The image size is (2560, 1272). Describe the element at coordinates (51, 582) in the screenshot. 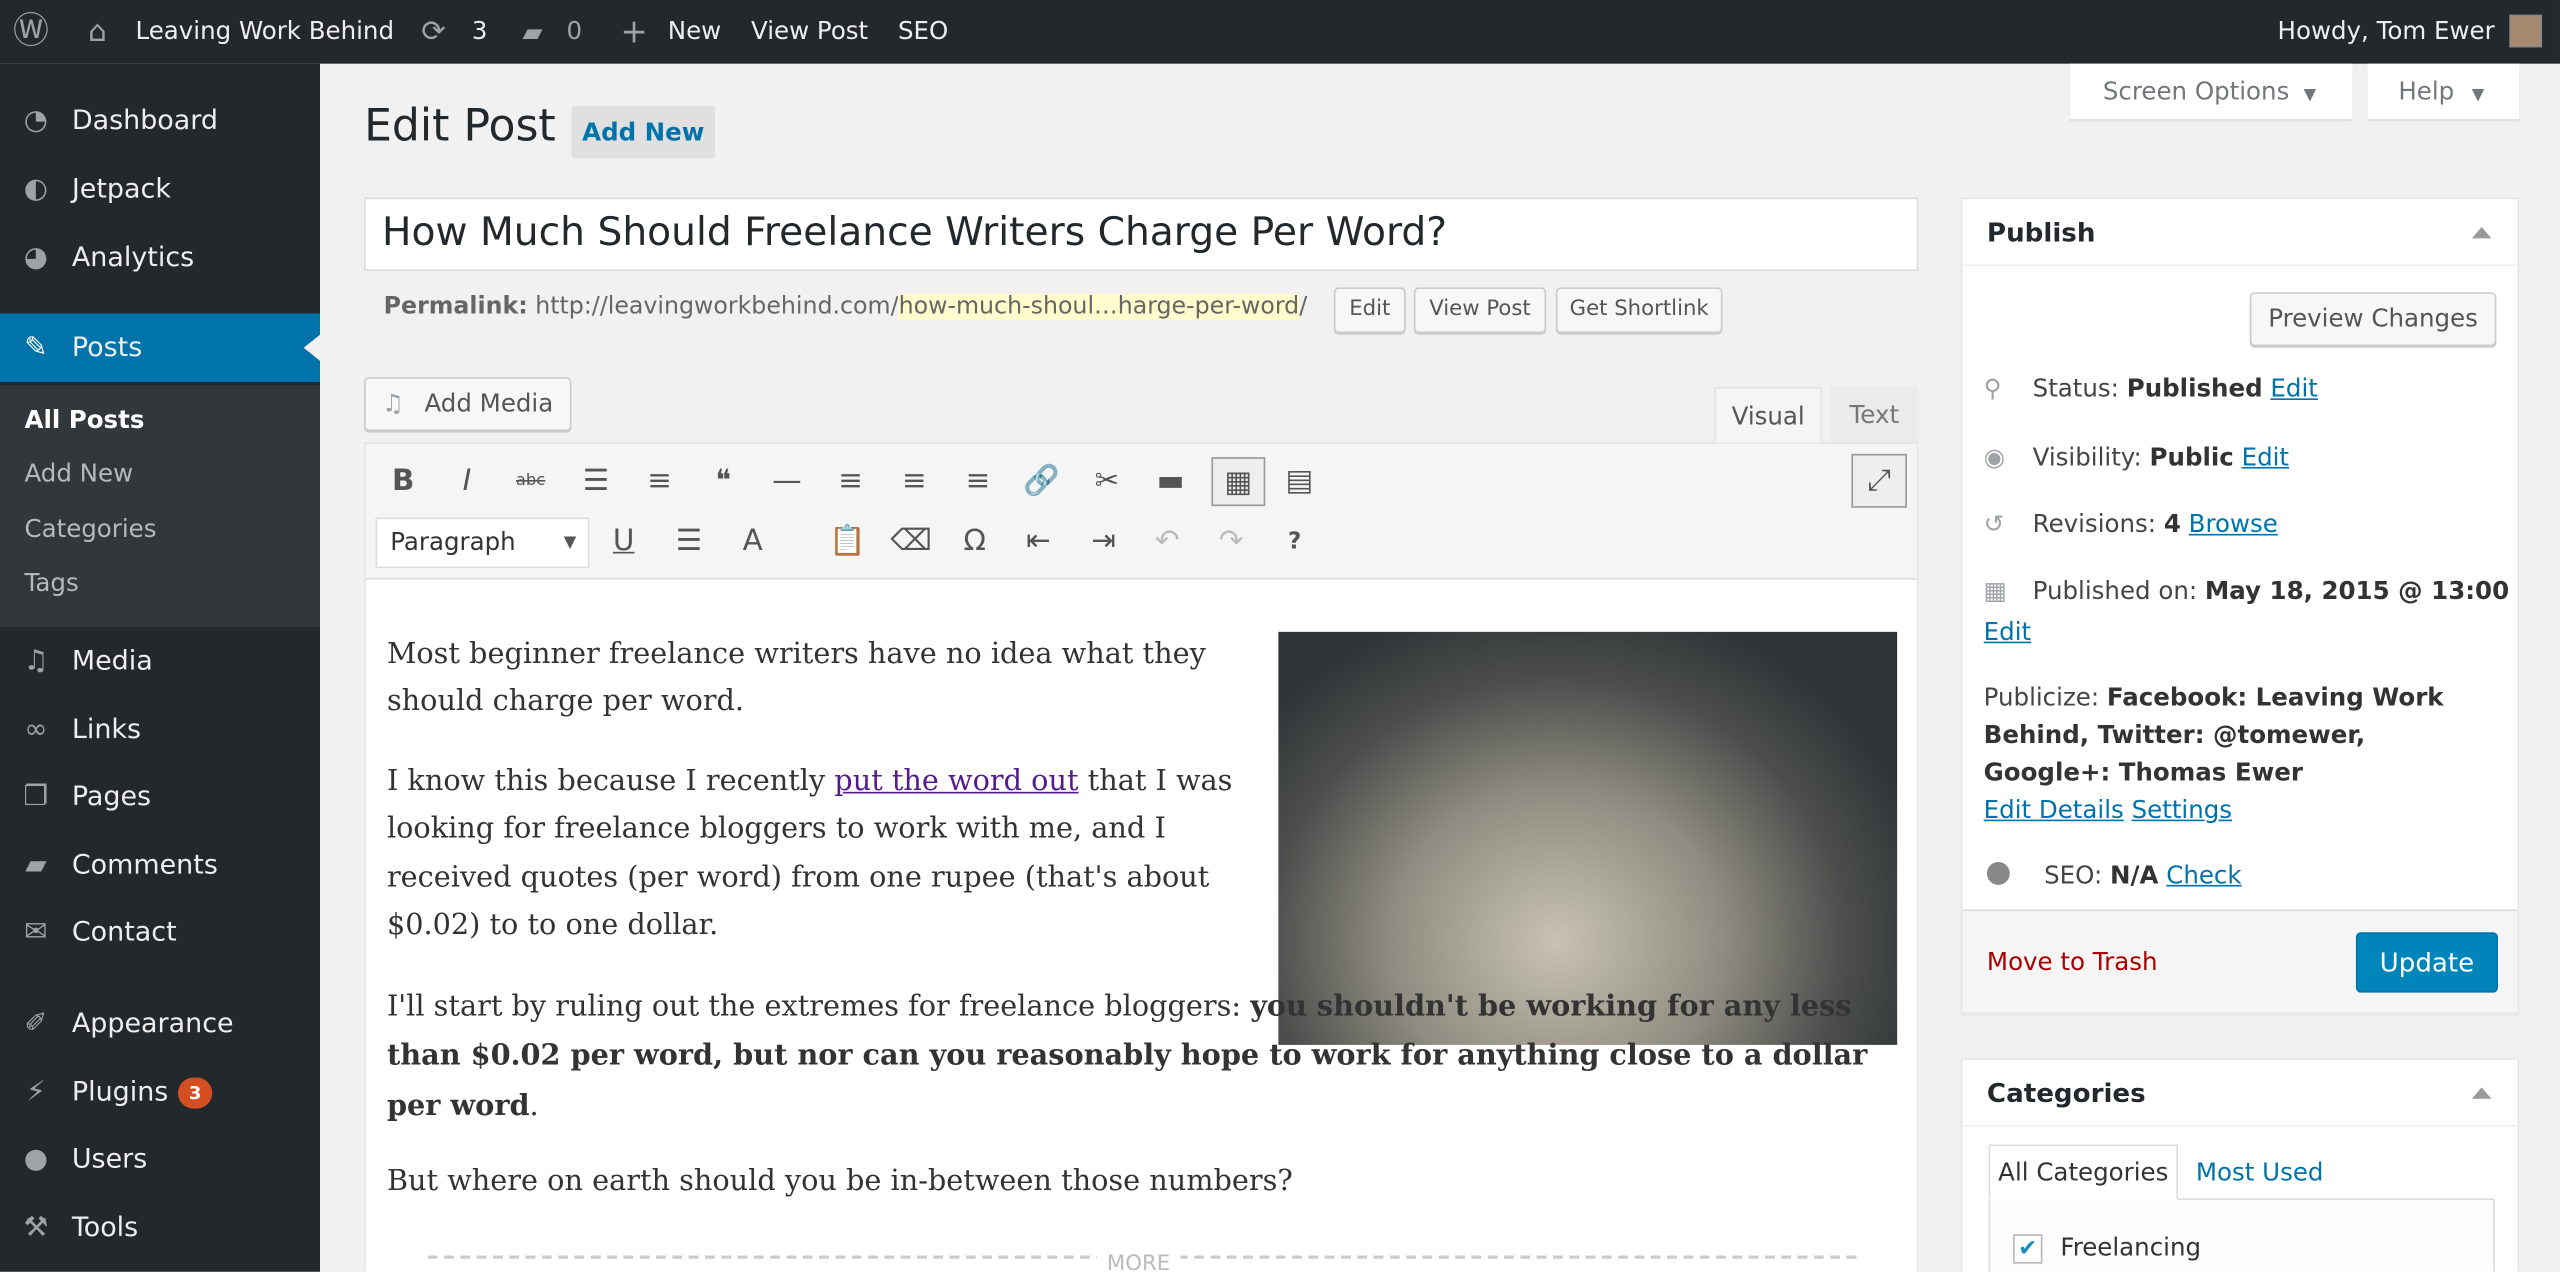

I see `submenu-item-tags: Tags` at that location.